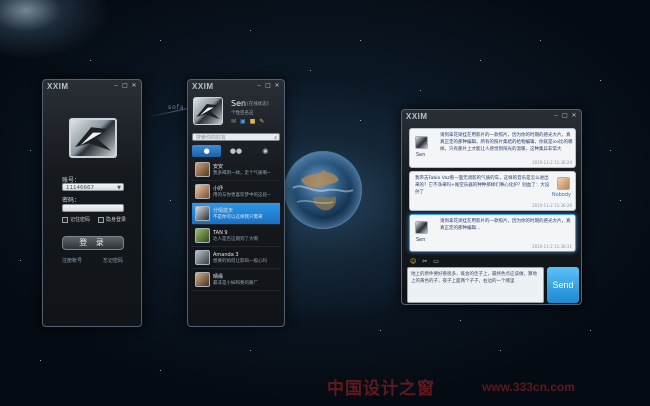 This screenshot has width=650, height=406. I want to click on login-avatar, so click(93, 138).